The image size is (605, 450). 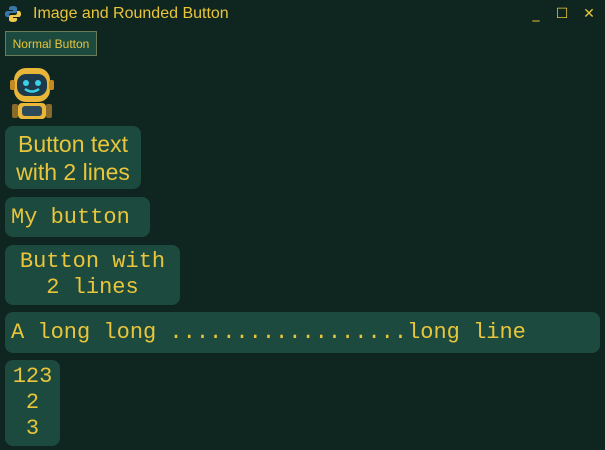 I want to click on button-line: Button text, so click(x=73, y=143).